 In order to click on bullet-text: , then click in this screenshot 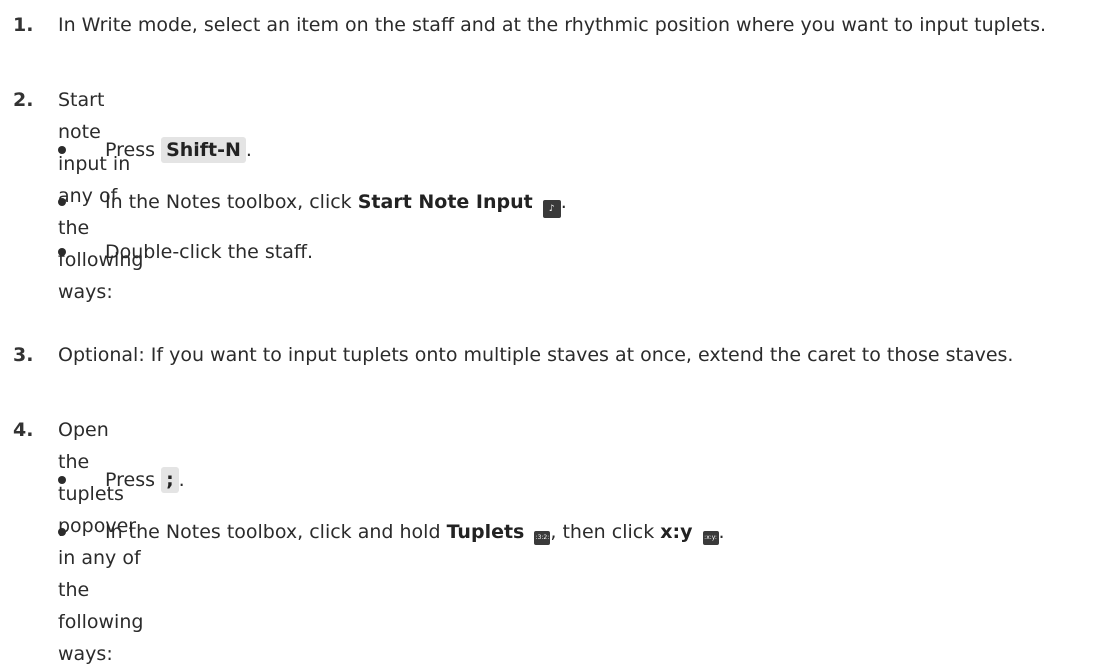, I will do `click(602, 532)`.